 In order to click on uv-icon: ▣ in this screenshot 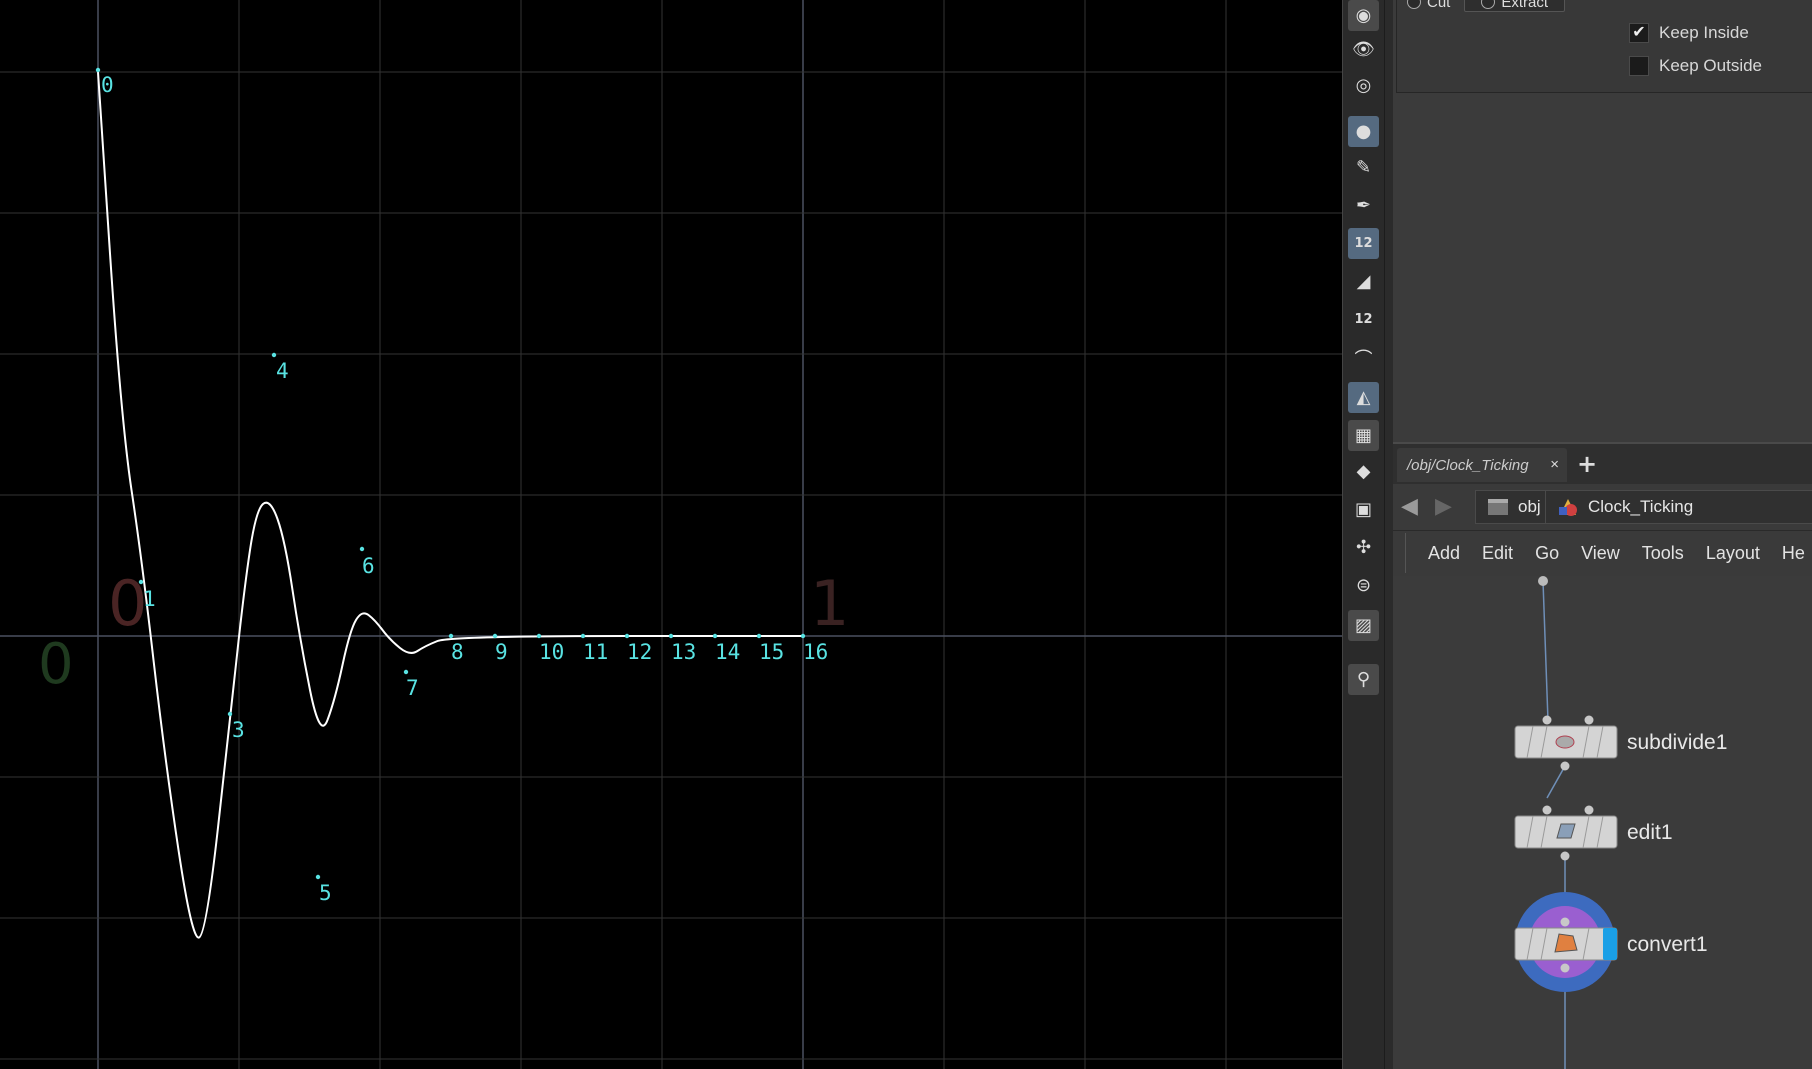, I will do `click(1363, 509)`.